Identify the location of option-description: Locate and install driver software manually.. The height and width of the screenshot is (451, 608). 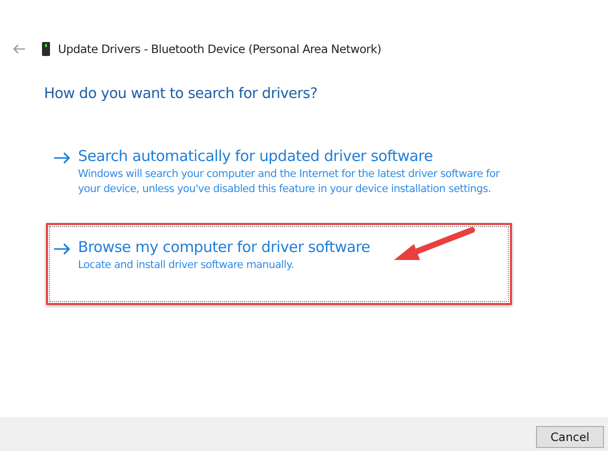
(186, 265).